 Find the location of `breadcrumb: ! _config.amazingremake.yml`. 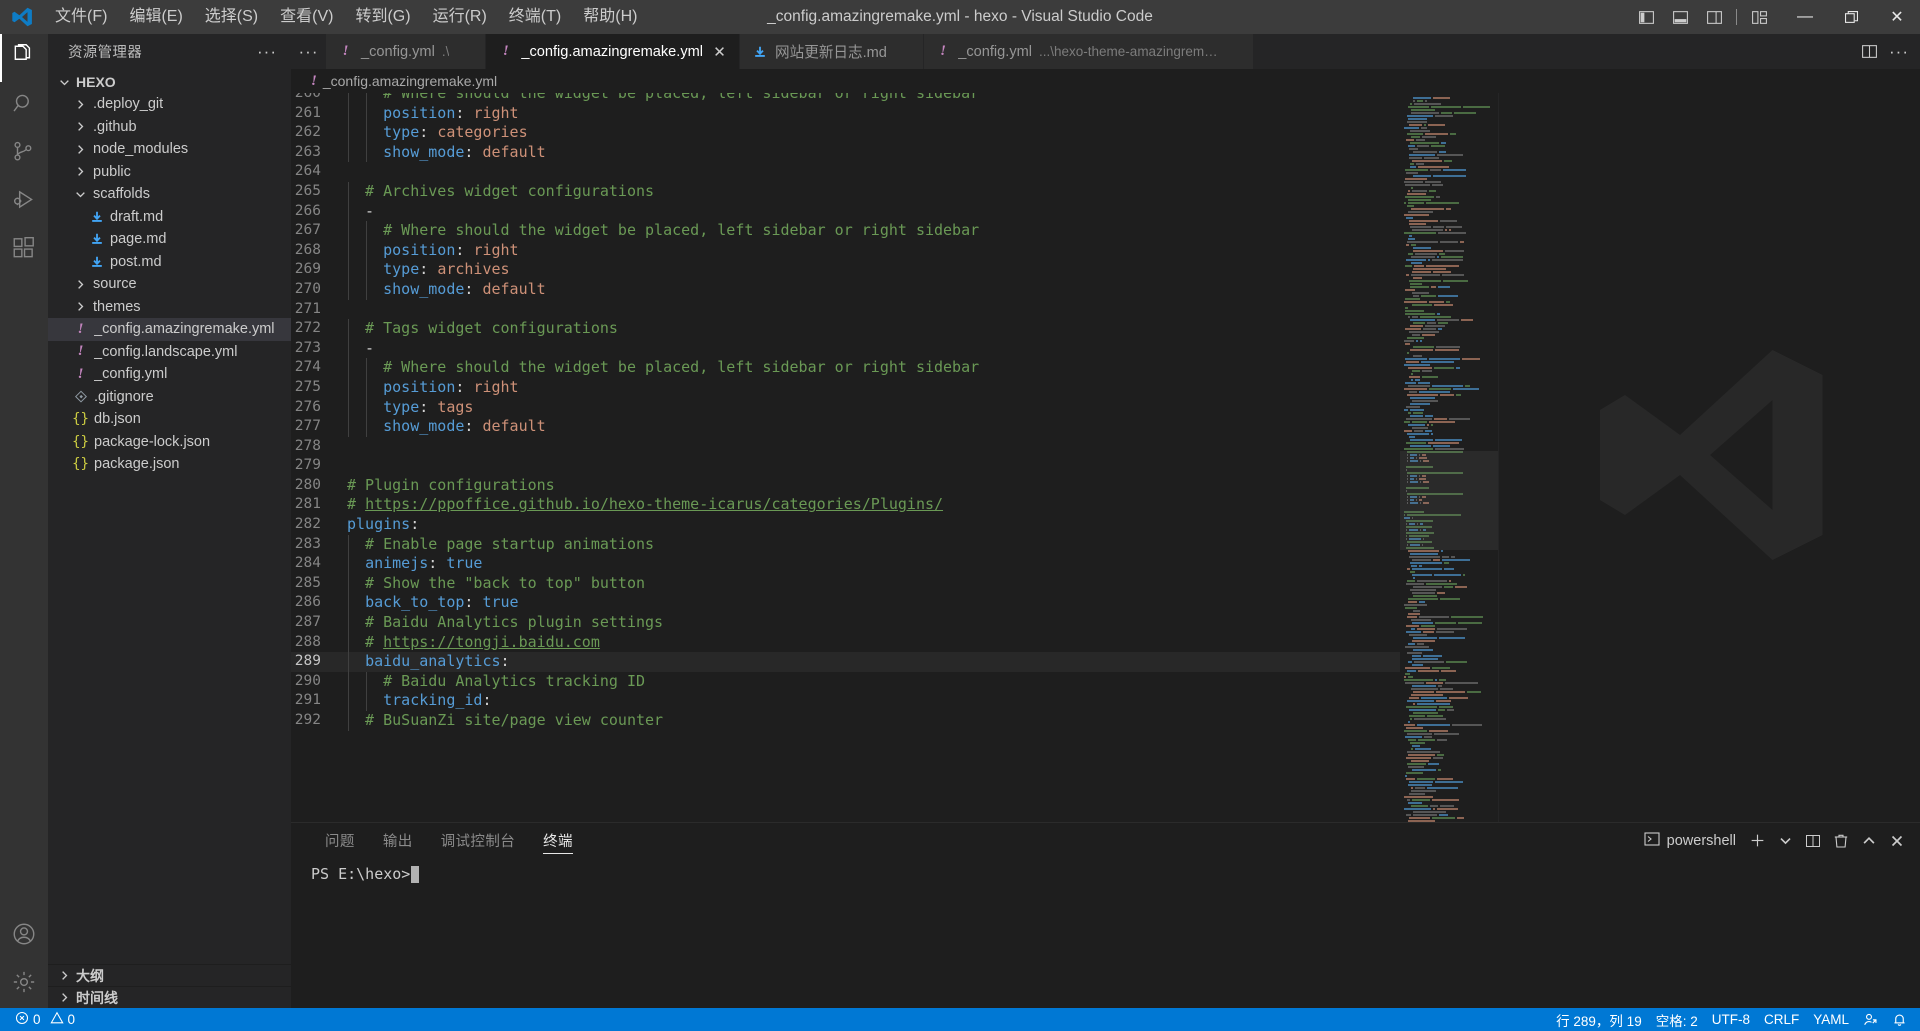

breadcrumb: ! _config.amazingremake.yml is located at coordinates (1105, 81).